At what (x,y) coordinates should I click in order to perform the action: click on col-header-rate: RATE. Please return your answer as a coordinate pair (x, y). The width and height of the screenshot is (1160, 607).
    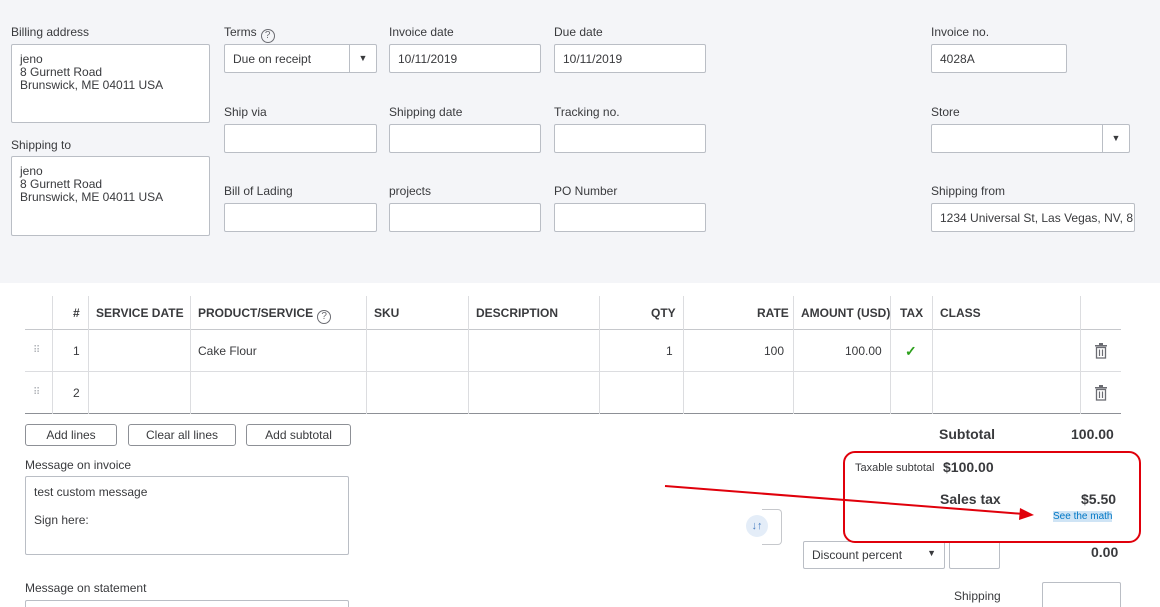
    Looking at the image, I should click on (773, 313).